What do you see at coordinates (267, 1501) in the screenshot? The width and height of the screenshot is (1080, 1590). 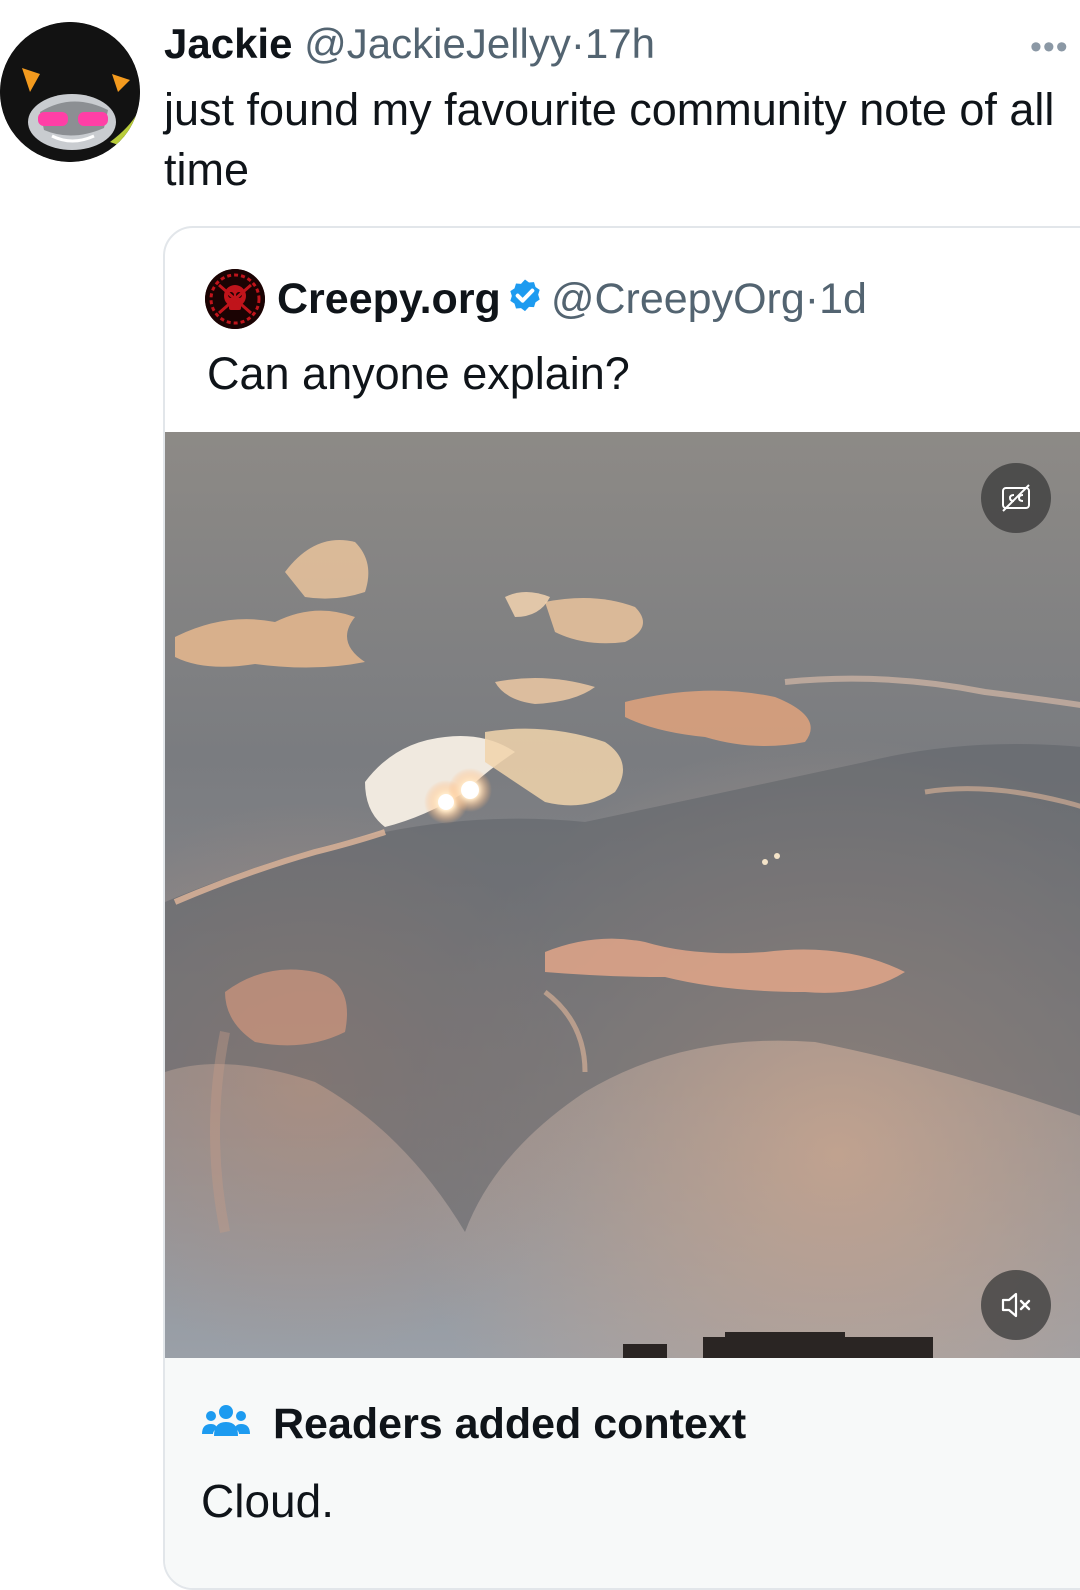 I see `community-note-body: Cloud.` at bounding box center [267, 1501].